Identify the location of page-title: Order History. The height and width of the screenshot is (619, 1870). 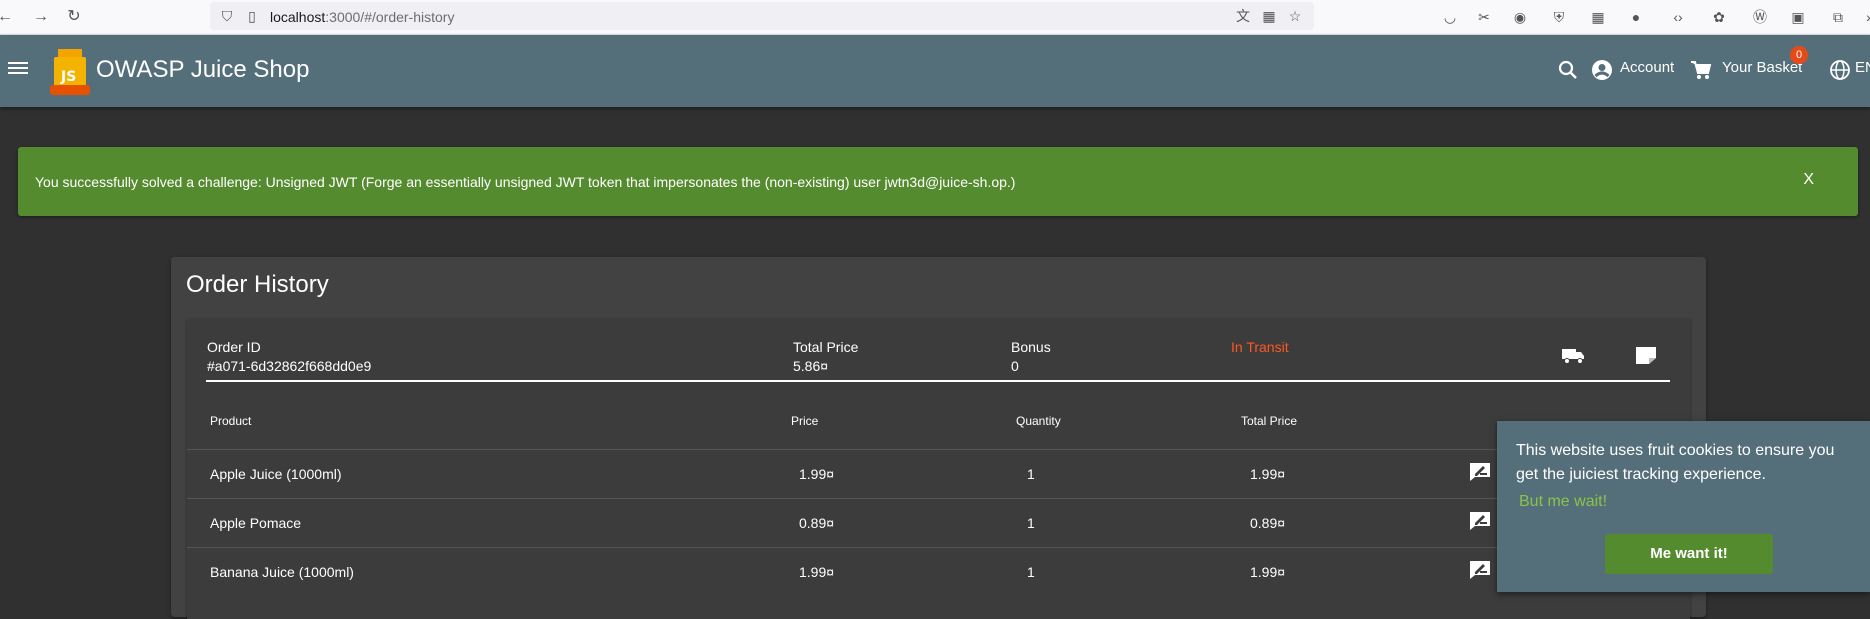
(257, 284).